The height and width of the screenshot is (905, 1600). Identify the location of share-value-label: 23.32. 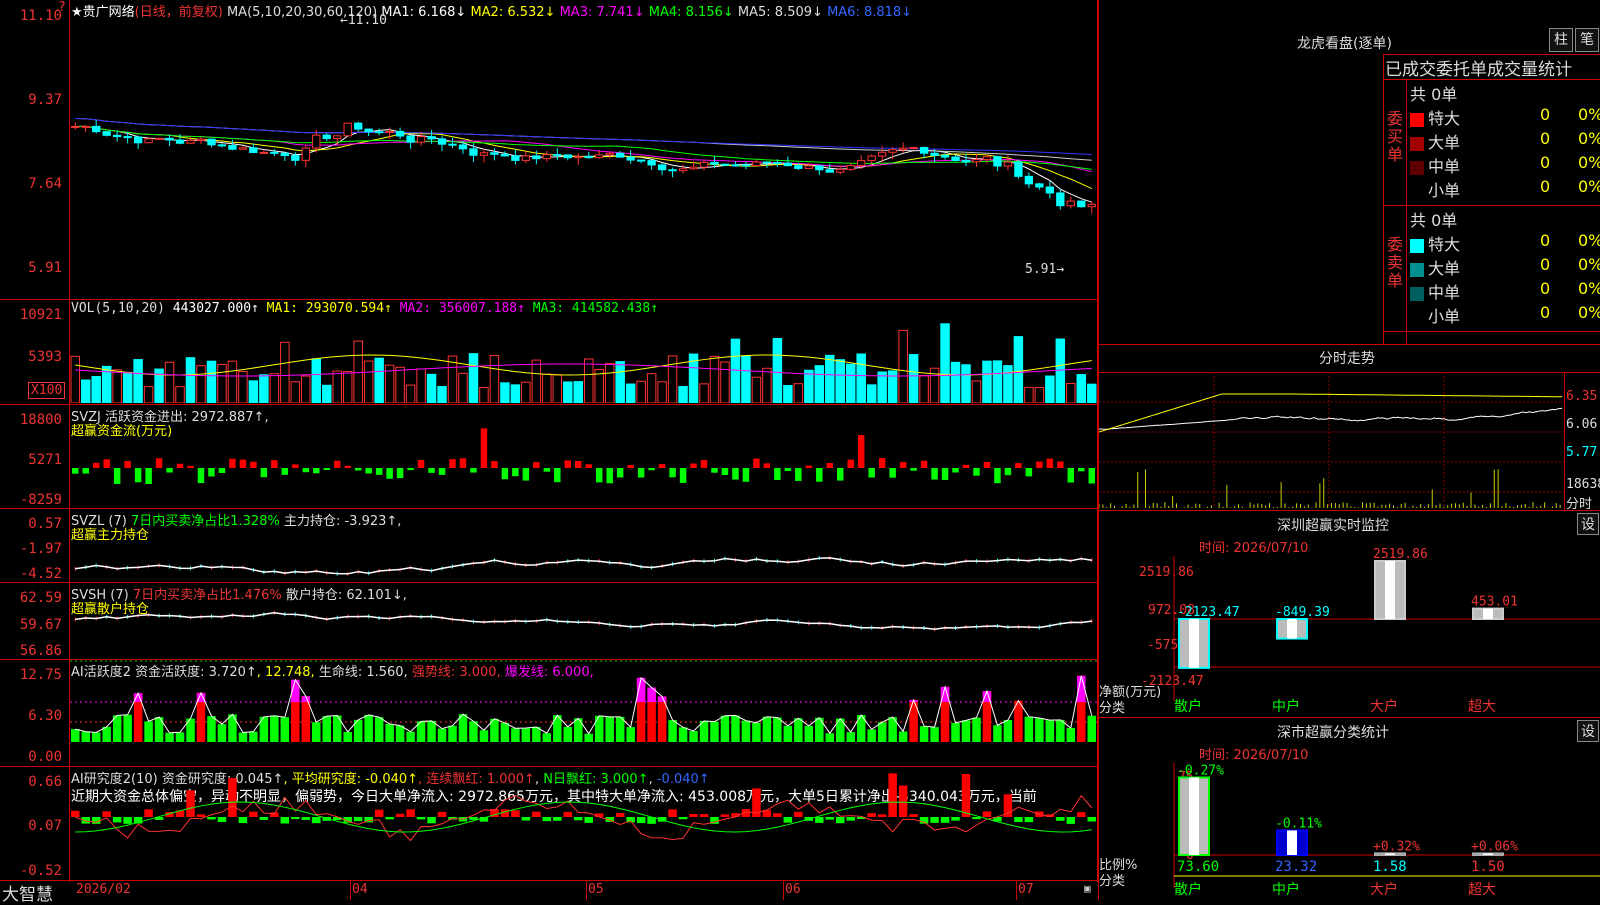
(1296, 867).